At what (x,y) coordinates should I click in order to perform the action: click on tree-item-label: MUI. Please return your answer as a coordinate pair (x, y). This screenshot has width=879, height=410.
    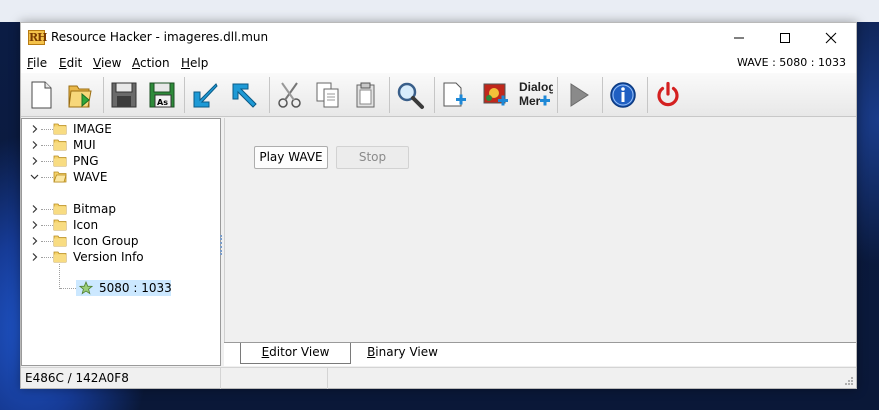
    Looking at the image, I should click on (84, 145).